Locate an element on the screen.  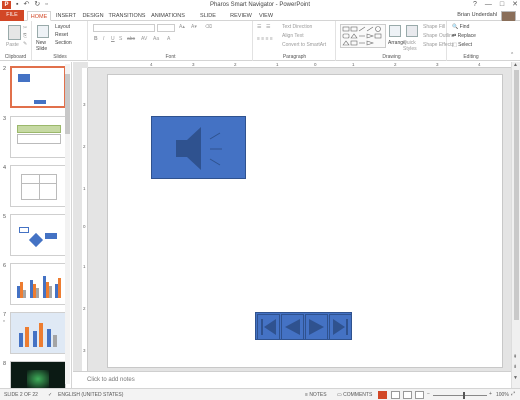
replace-label: Replace is located at coordinates (466, 36).